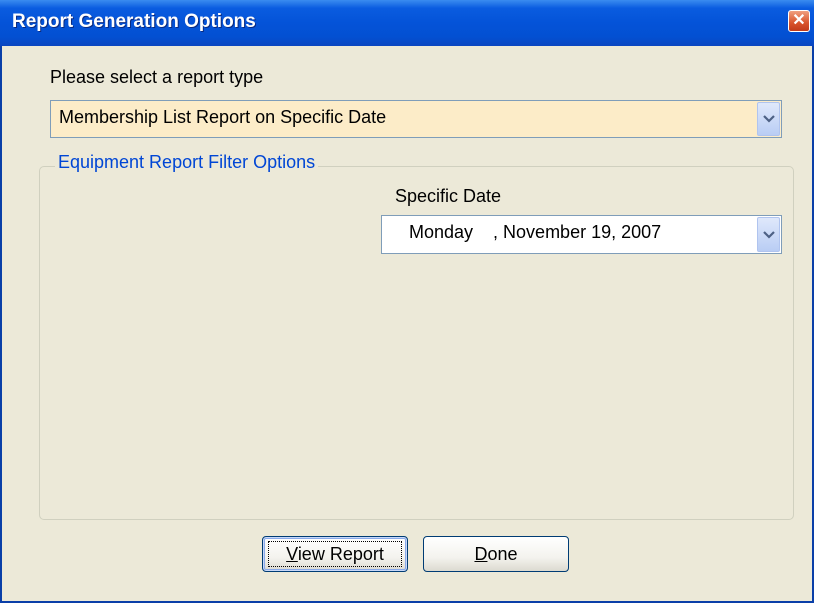 Image resolution: width=814 pixels, height=603 pixels. I want to click on title-bar: Report Generation Options ✕, so click(407, 23).